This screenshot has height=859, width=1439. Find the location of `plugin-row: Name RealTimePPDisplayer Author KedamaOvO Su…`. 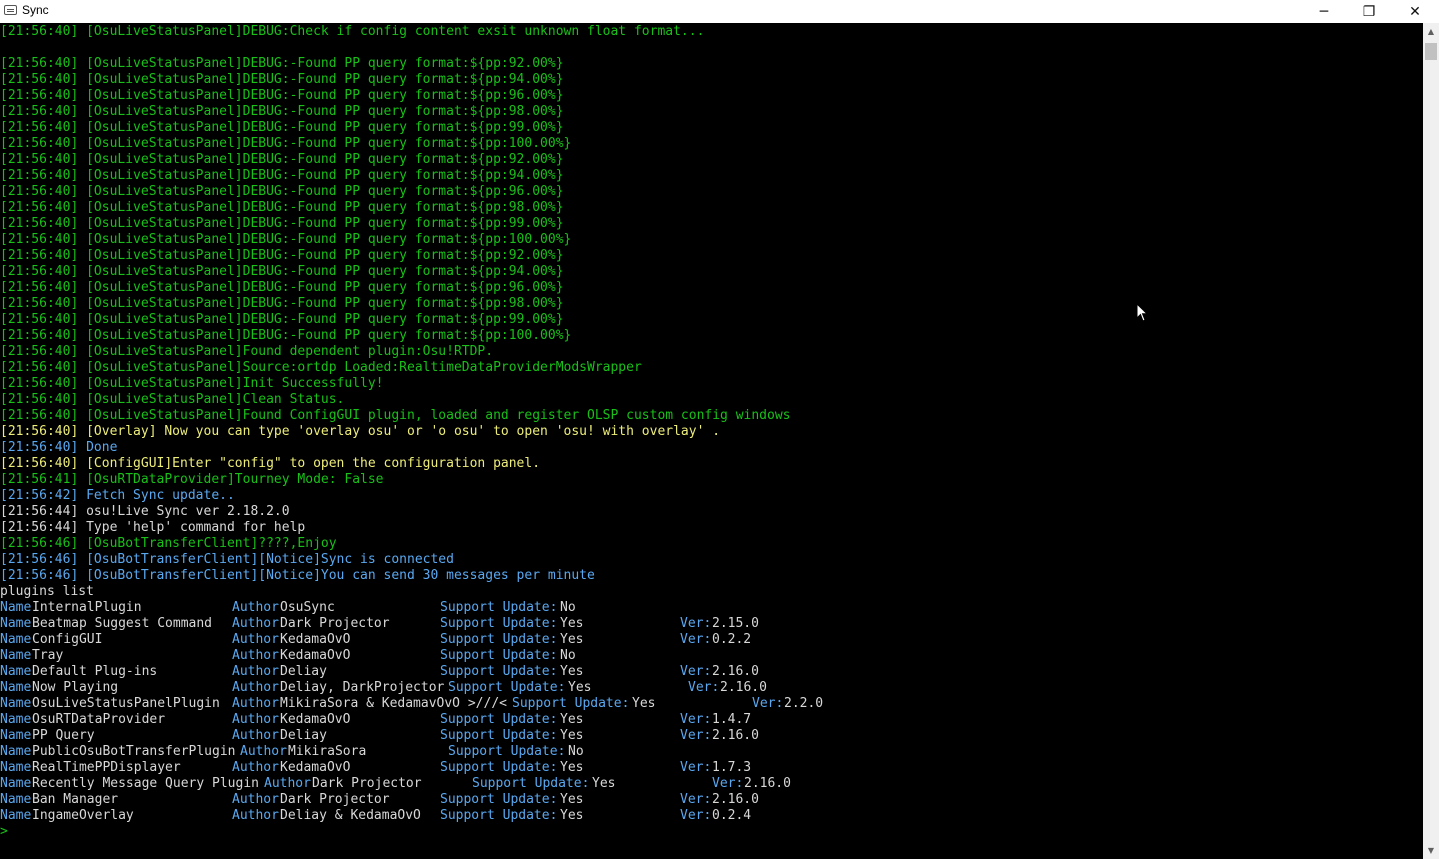

plugin-row: Name RealTimePPDisplayer Author KedamaOvO Su… is located at coordinates (711, 768).